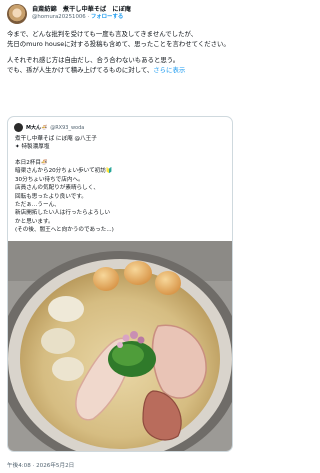  What do you see at coordinates (81, 10) in the screenshot?
I see `author-display-name: 自斎紡錦 煮干し中華そば にぼ庵` at bounding box center [81, 10].